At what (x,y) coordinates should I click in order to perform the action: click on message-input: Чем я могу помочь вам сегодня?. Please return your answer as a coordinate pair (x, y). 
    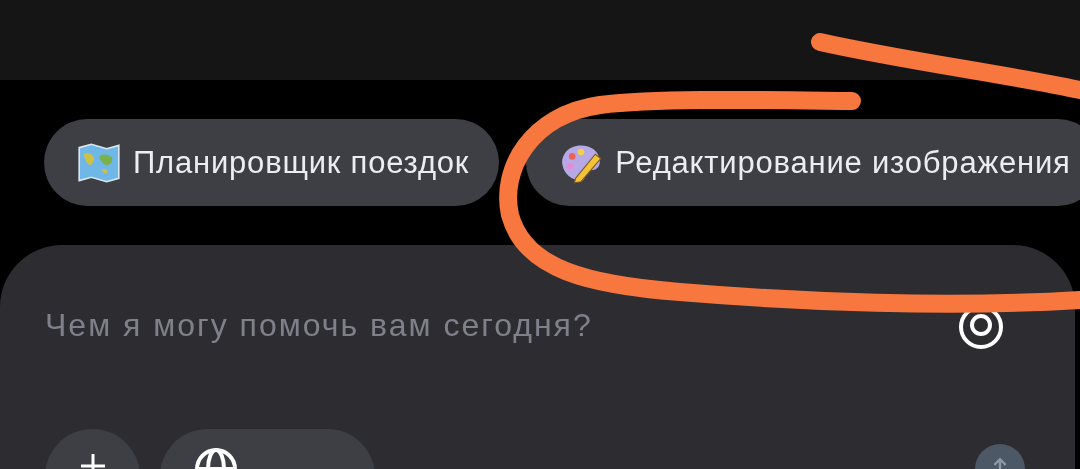
    Looking at the image, I should click on (501, 325).